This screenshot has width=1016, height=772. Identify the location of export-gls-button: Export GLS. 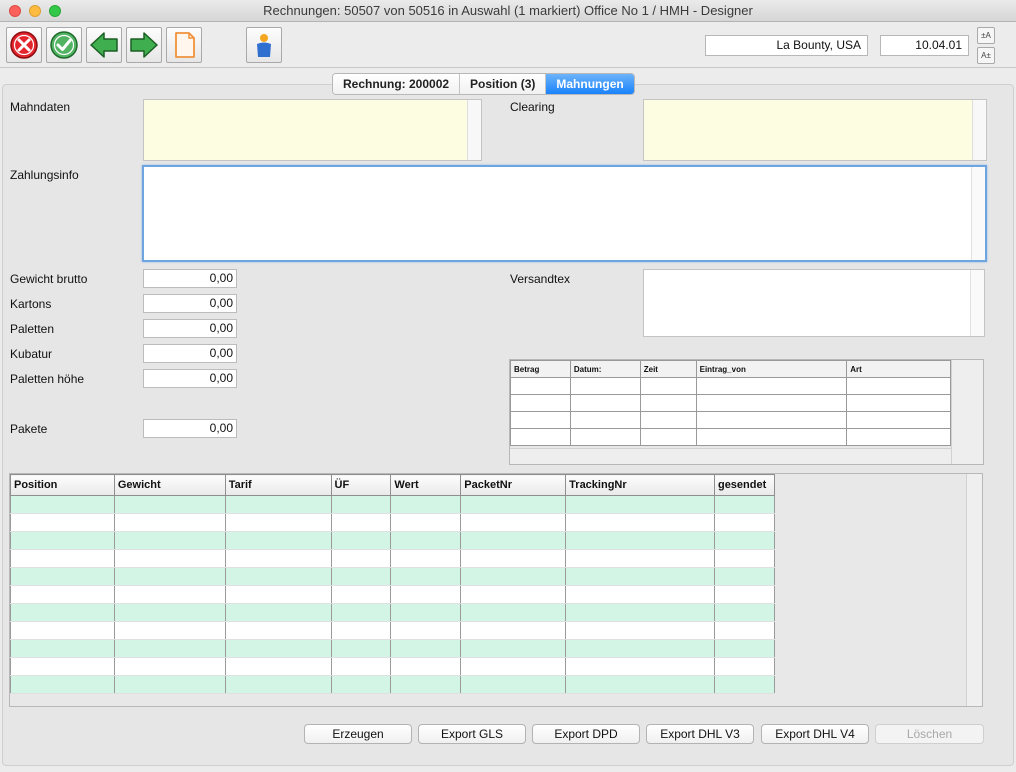
(472, 734).